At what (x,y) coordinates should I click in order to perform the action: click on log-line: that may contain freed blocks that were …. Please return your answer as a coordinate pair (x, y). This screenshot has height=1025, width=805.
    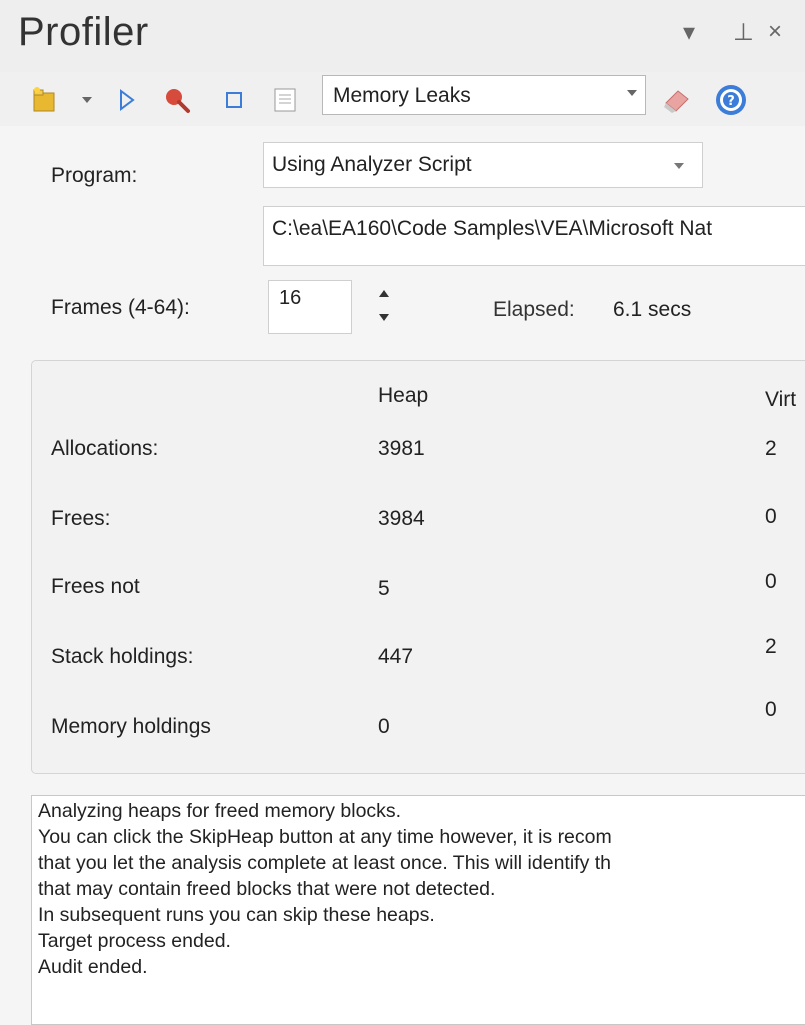
    Looking at the image, I should click on (267, 889).